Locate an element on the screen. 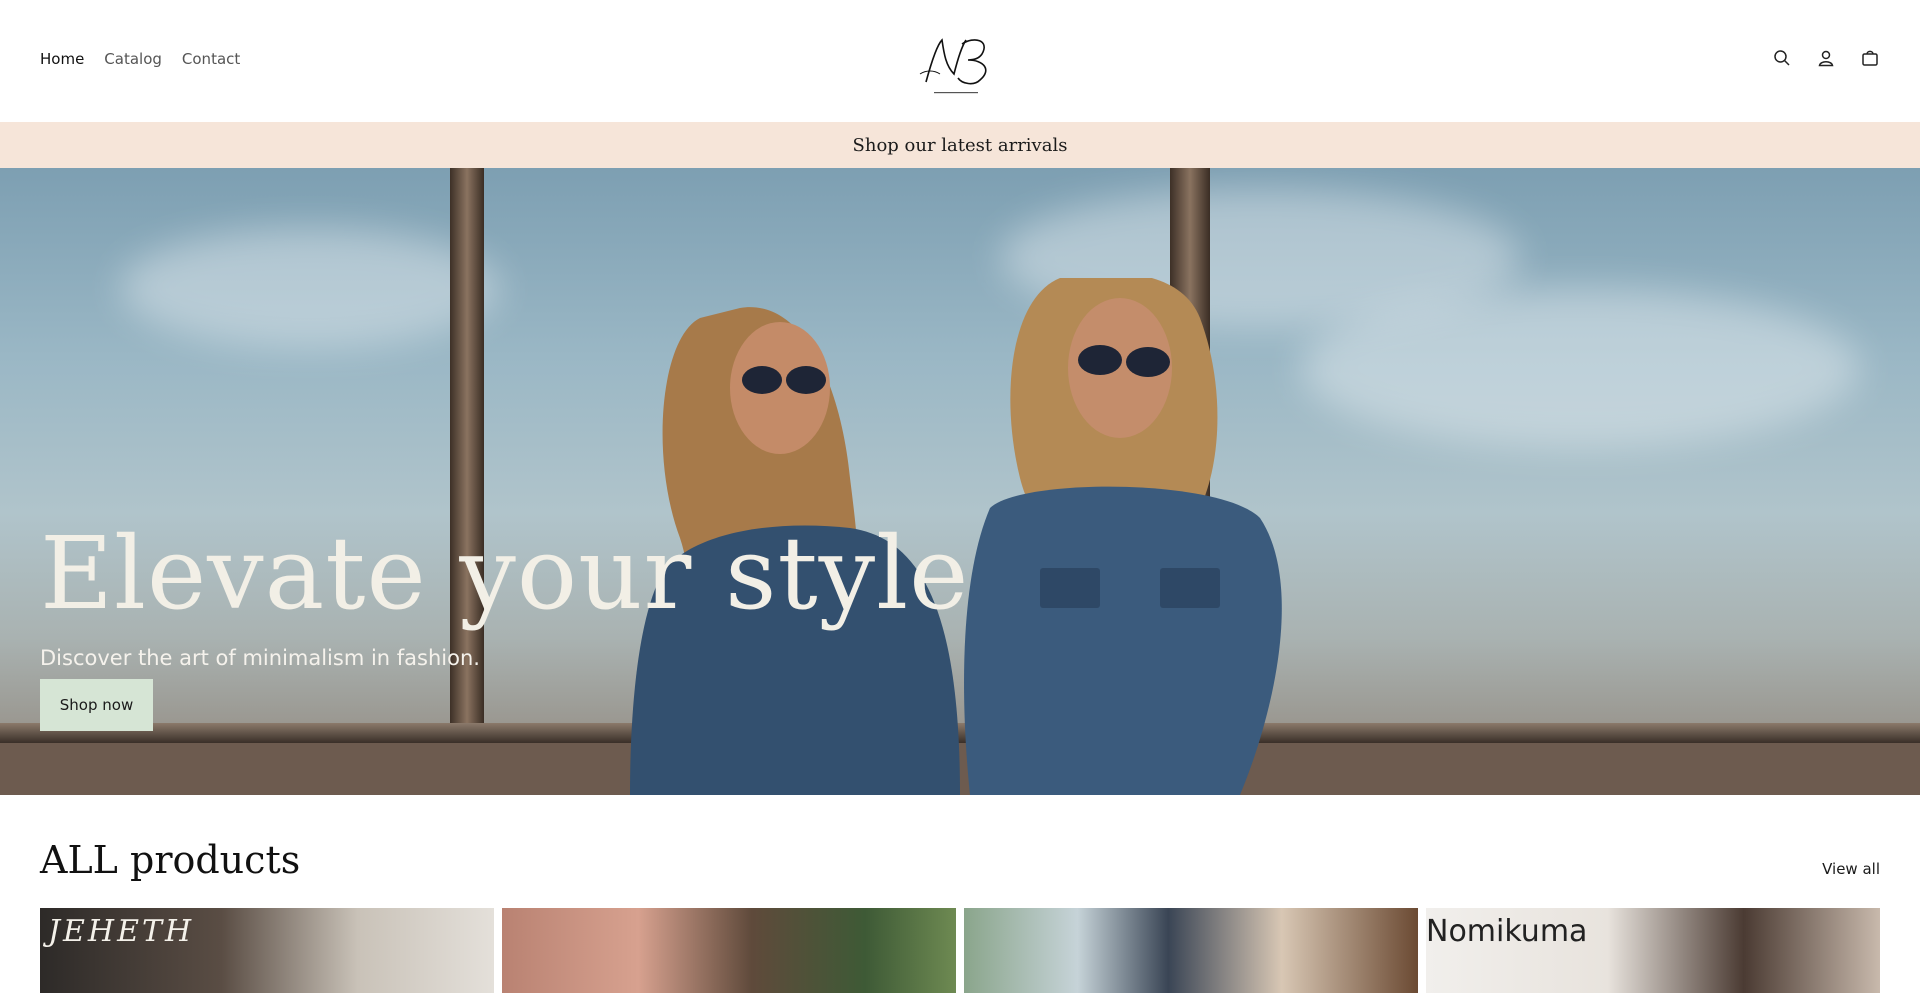  store-logo is located at coordinates (956, 65).